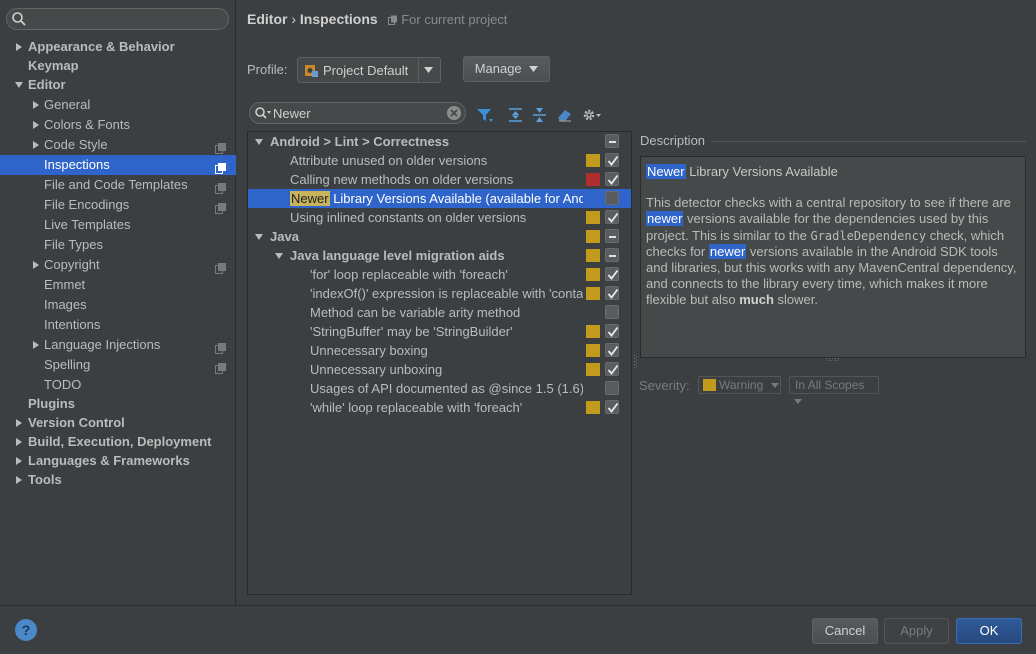 The height and width of the screenshot is (654, 1036). Describe the element at coordinates (102, 344) in the screenshot. I see `sidebar-item-label: Language Injections` at that location.